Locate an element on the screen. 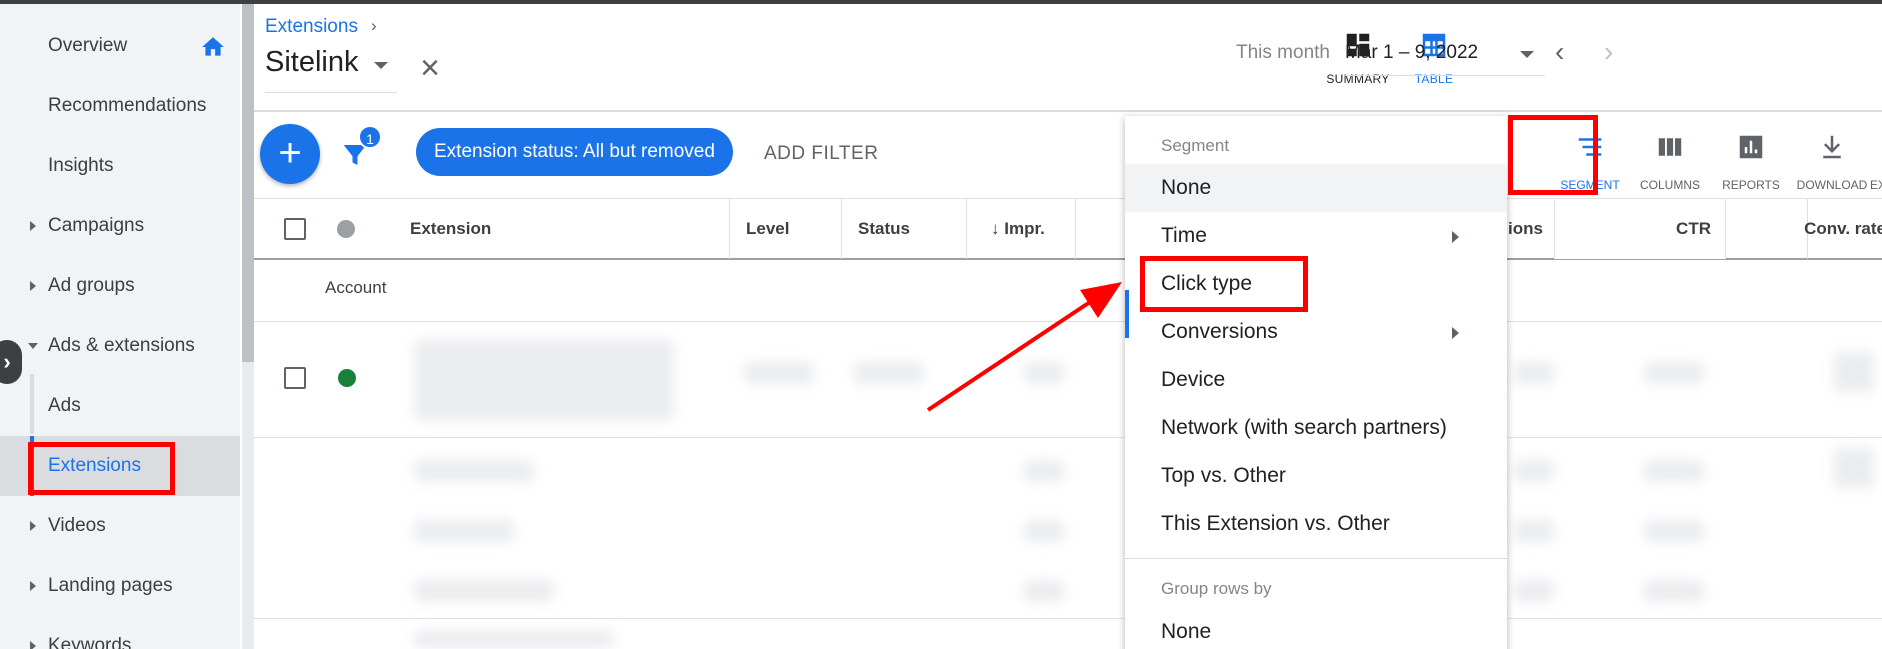 This screenshot has height=649, width=1882. annotation-box-extensions is located at coordinates (101, 468).